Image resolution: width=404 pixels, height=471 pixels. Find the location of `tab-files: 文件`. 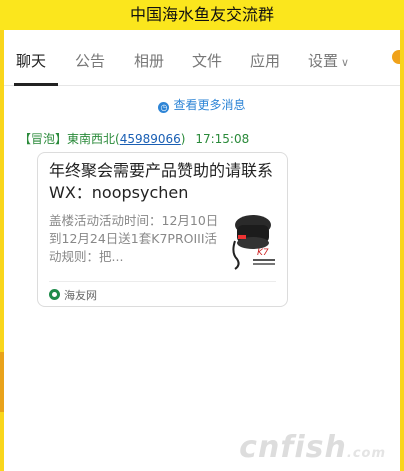

tab-files: 文件 is located at coordinates (207, 60).